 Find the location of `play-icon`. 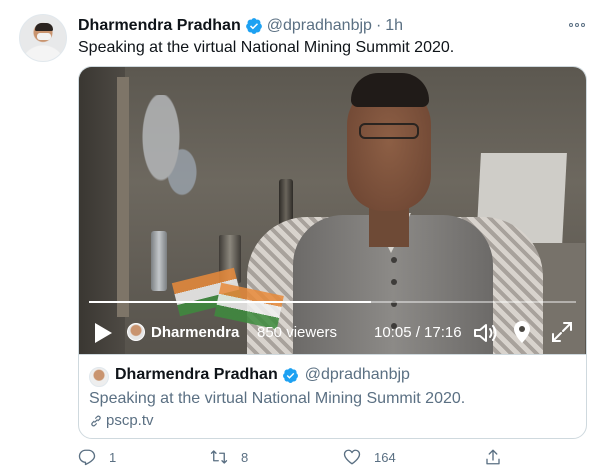

play-icon is located at coordinates (103, 333).